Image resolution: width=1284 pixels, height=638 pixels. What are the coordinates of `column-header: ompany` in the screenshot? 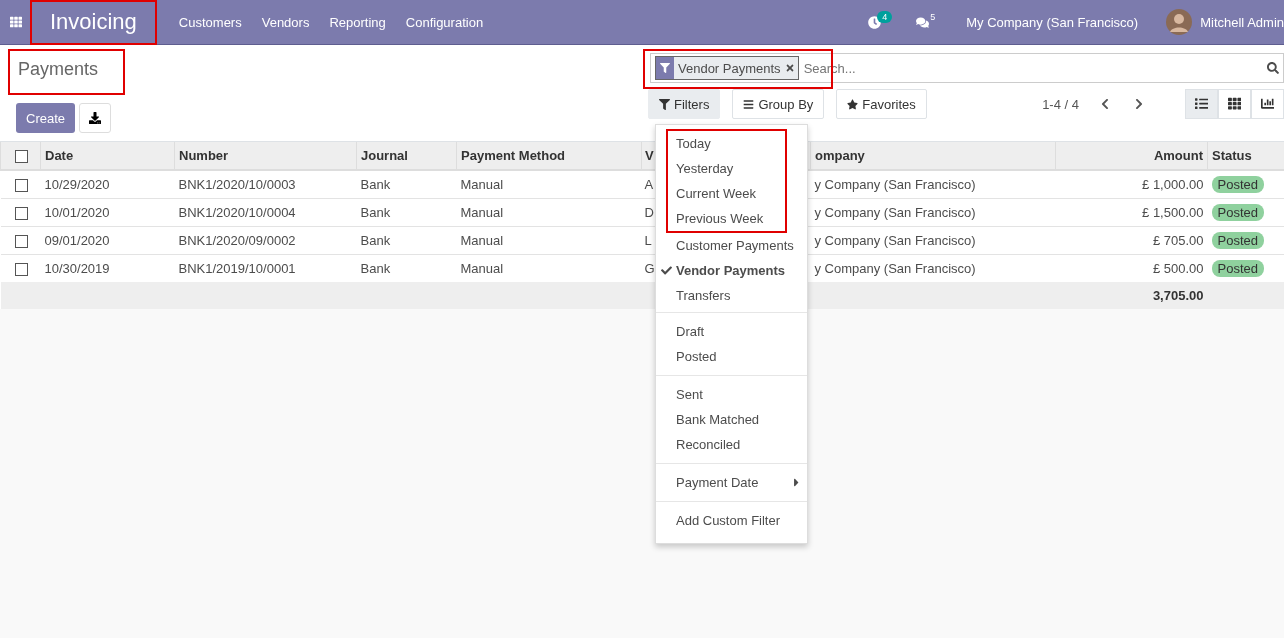 It's located at (933, 156).